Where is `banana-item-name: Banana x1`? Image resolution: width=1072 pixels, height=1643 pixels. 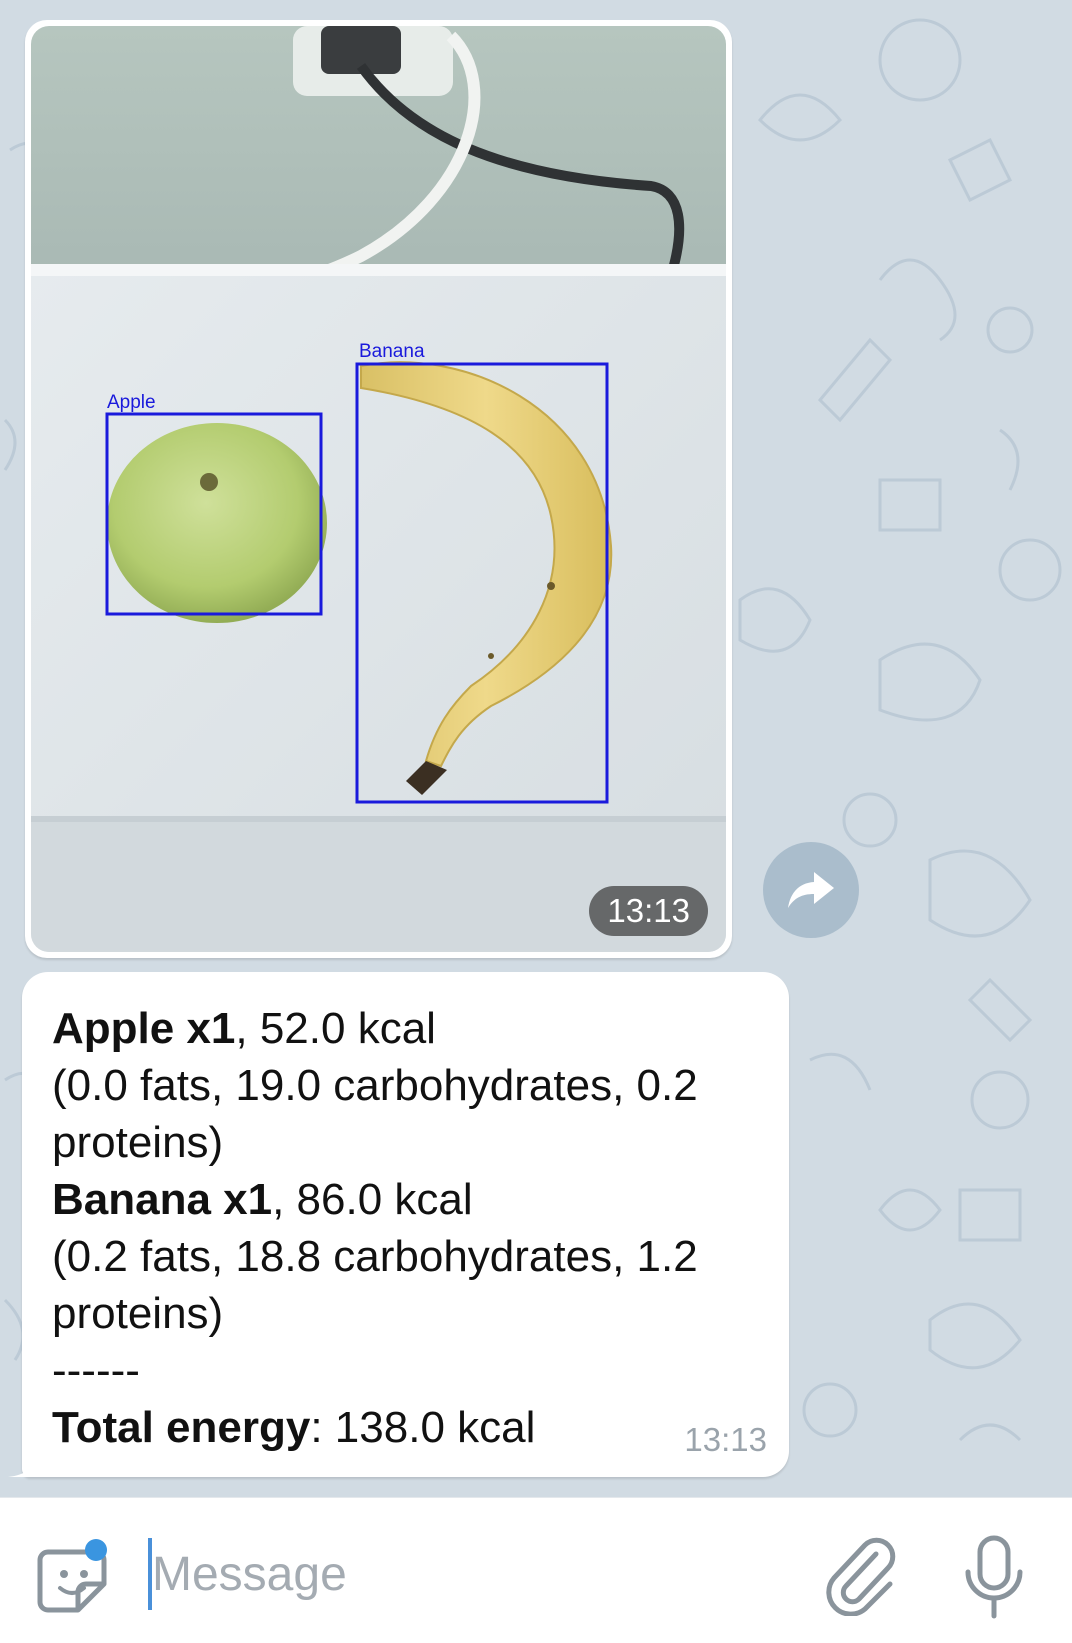 banana-item-name: Banana x1 is located at coordinates (162, 1199).